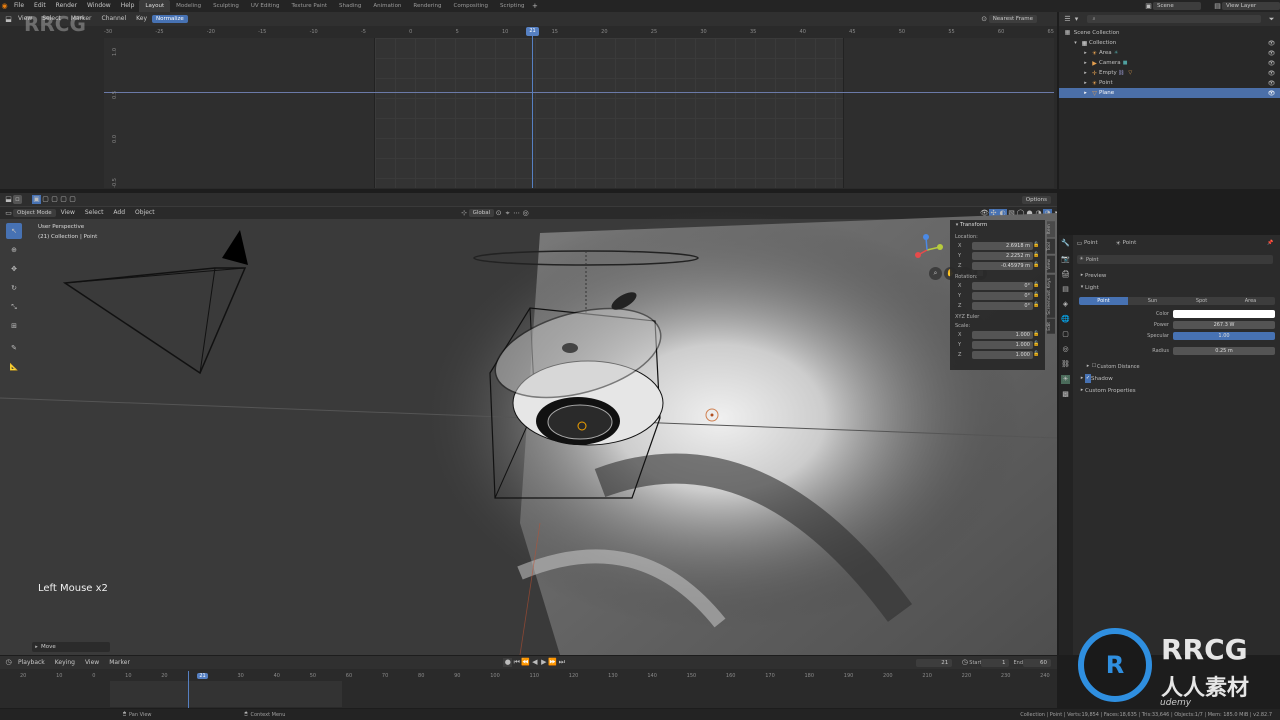 The height and width of the screenshot is (720, 1280). Describe the element at coordinates (14, 231) in the screenshot. I see `select-tool-icon: ↖` at that location.